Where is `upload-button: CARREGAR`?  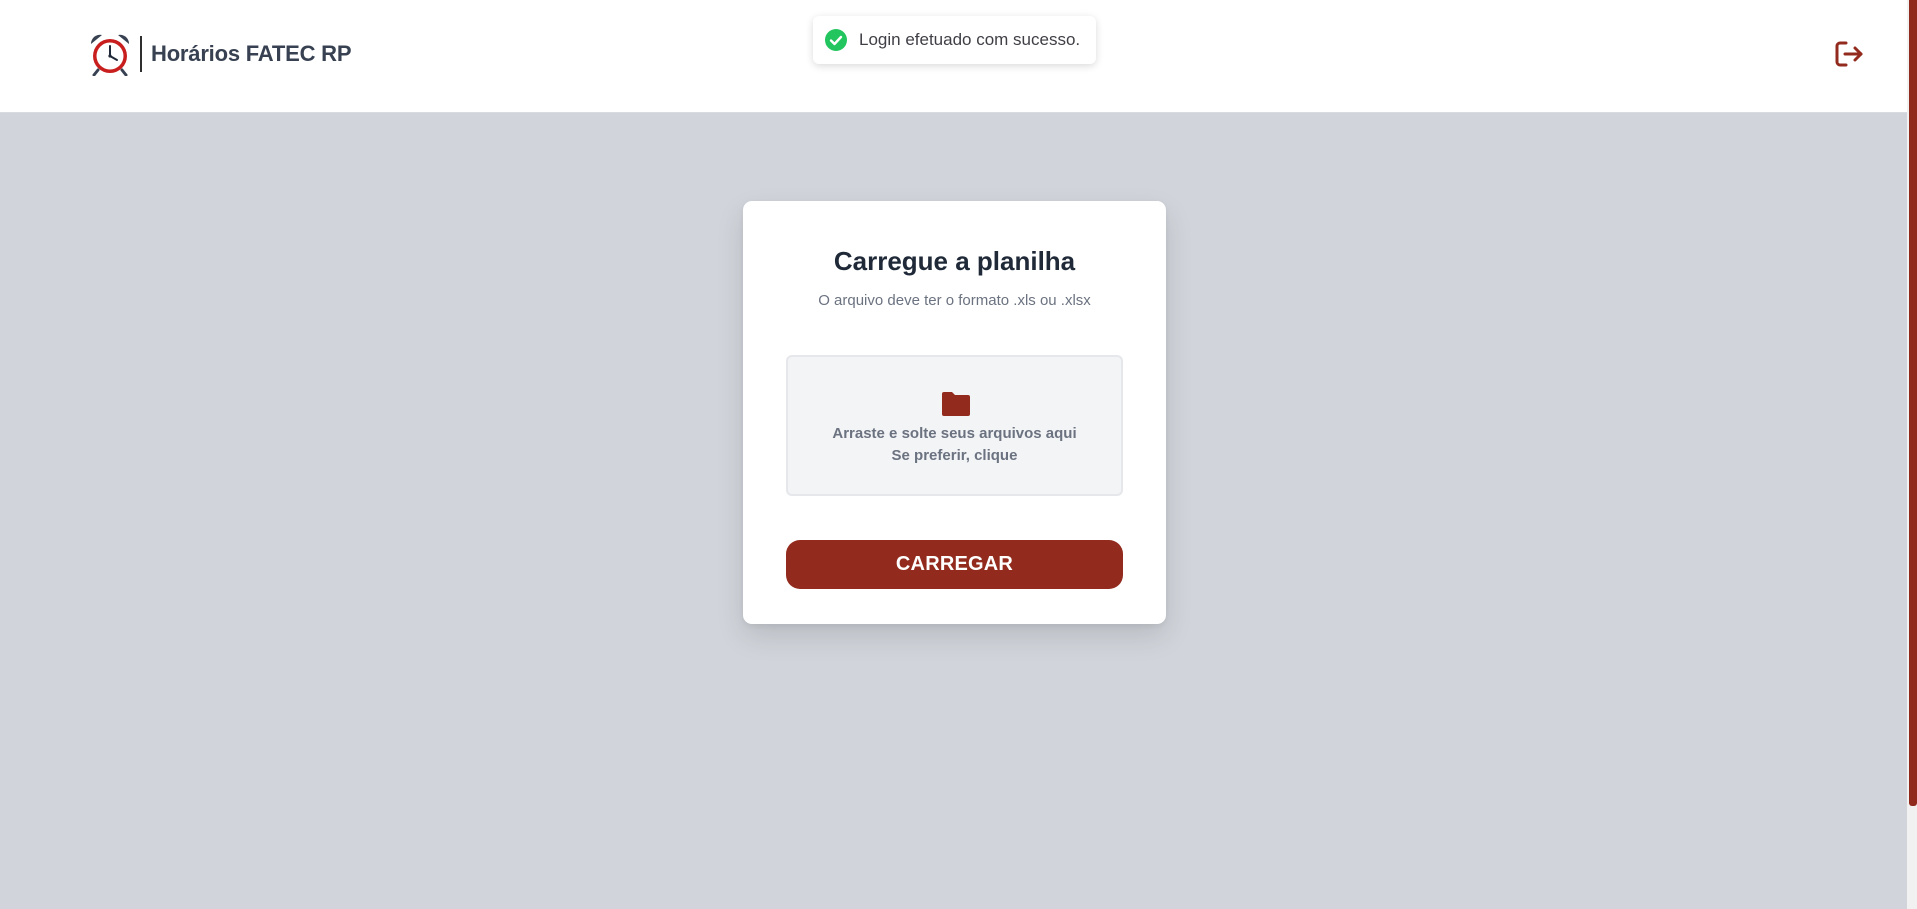
upload-button: CARREGAR is located at coordinates (954, 564).